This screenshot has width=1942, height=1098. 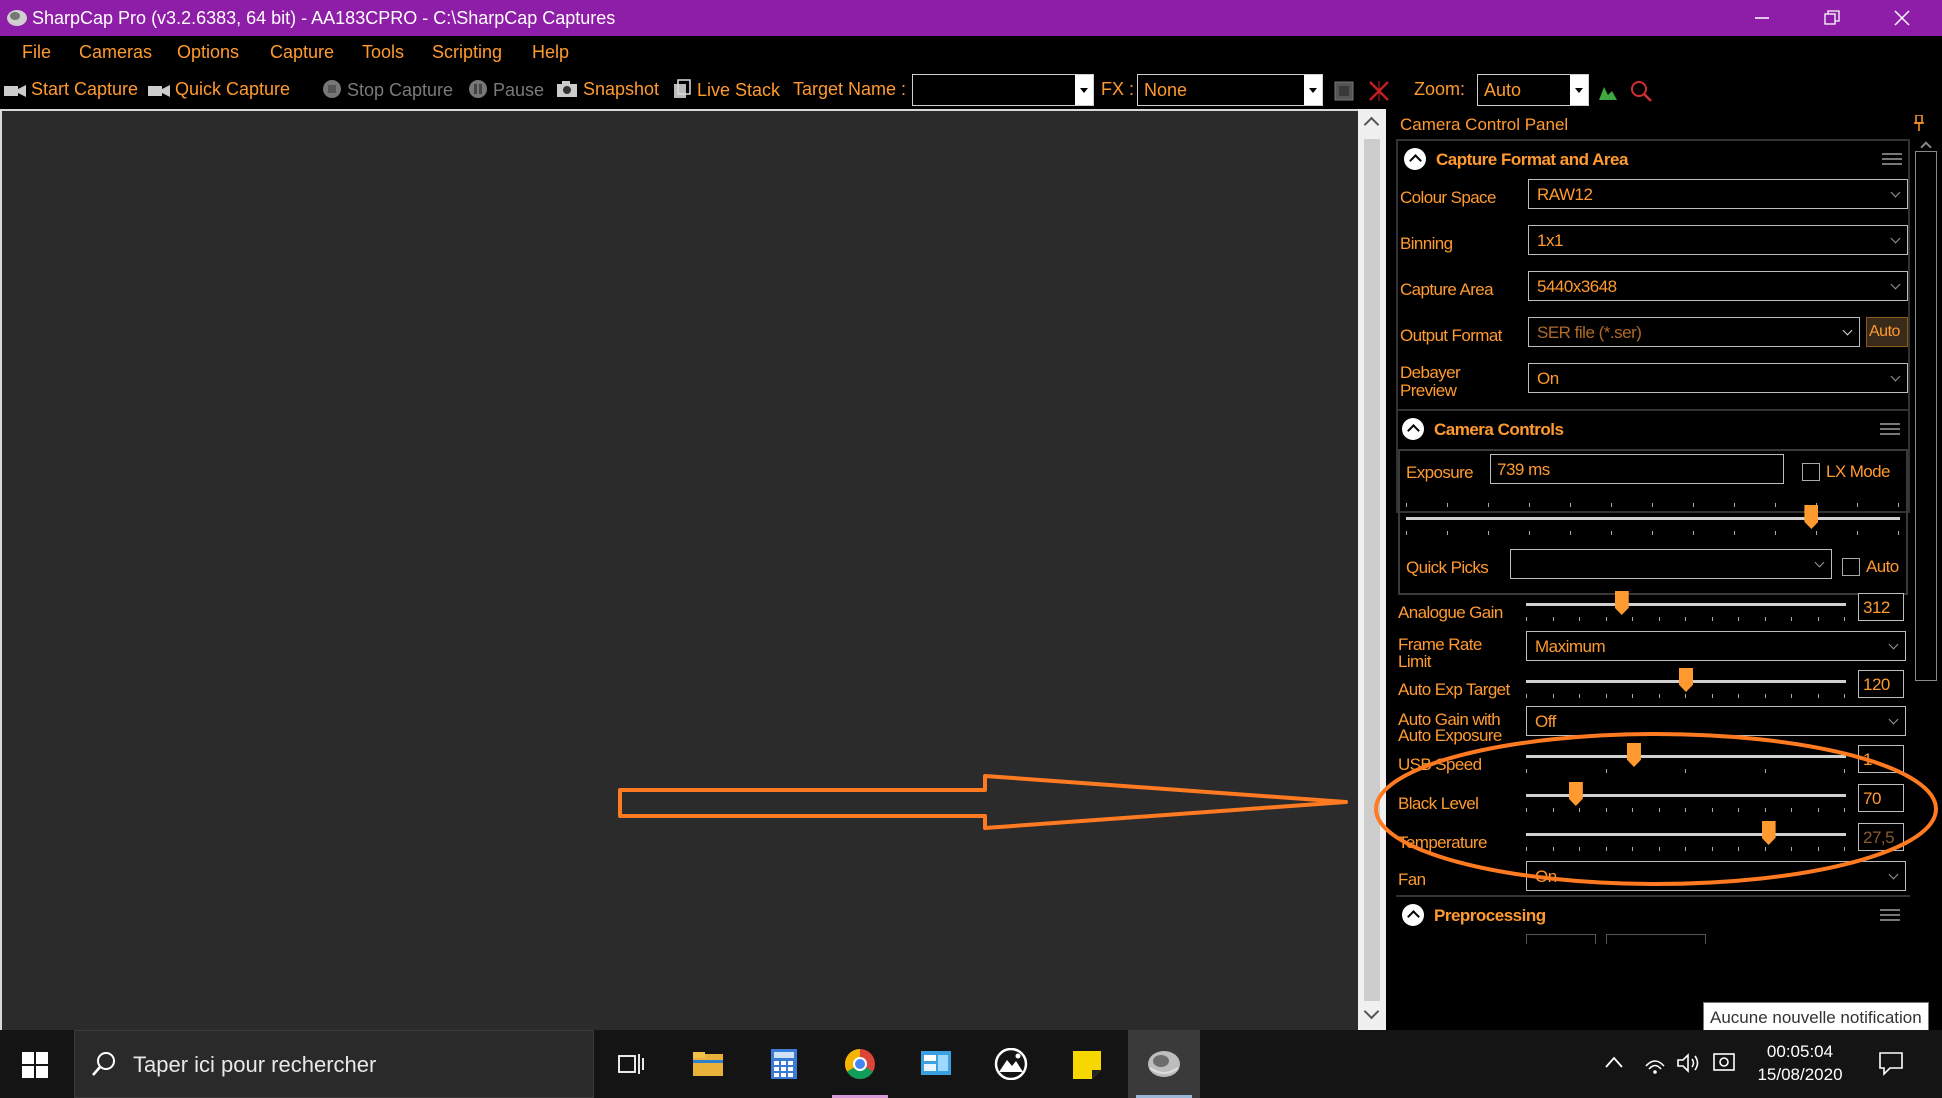 I want to click on stop-capture-button: Stop Capture, so click(x=387, y=90).